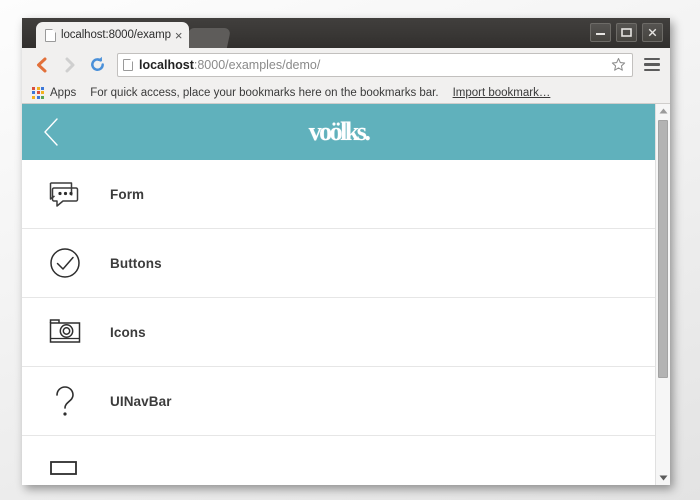  I want to click on reload-icon, so click(97, 65).